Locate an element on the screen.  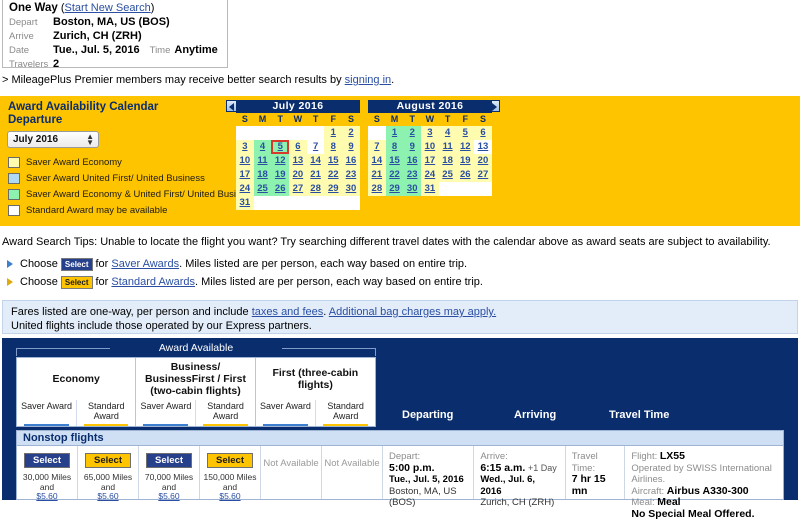
tip-award-link: Saver Awards is located at coordinates (145, 264).